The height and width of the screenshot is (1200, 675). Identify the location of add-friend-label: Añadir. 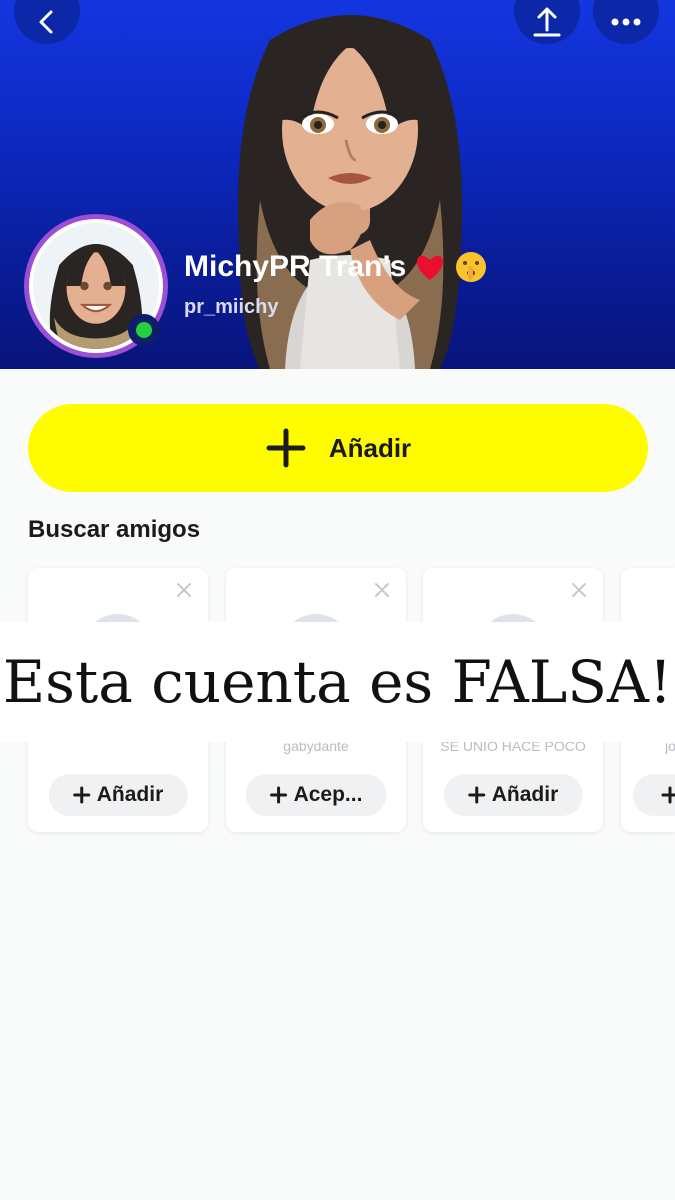
(370, 447).